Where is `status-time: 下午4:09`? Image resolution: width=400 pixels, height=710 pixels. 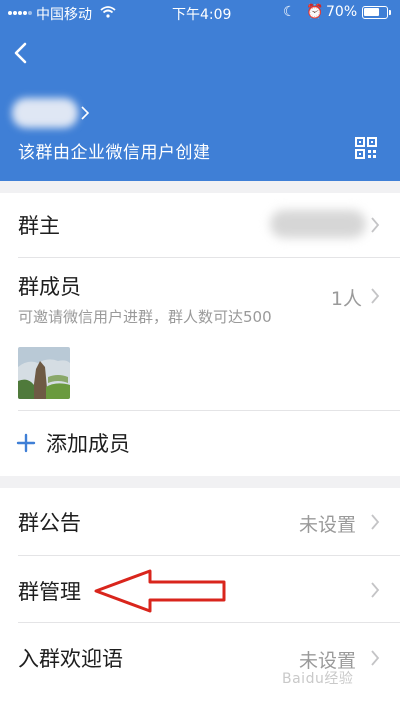
status-time: 下午4:09 is located at coordinates (202, 15).